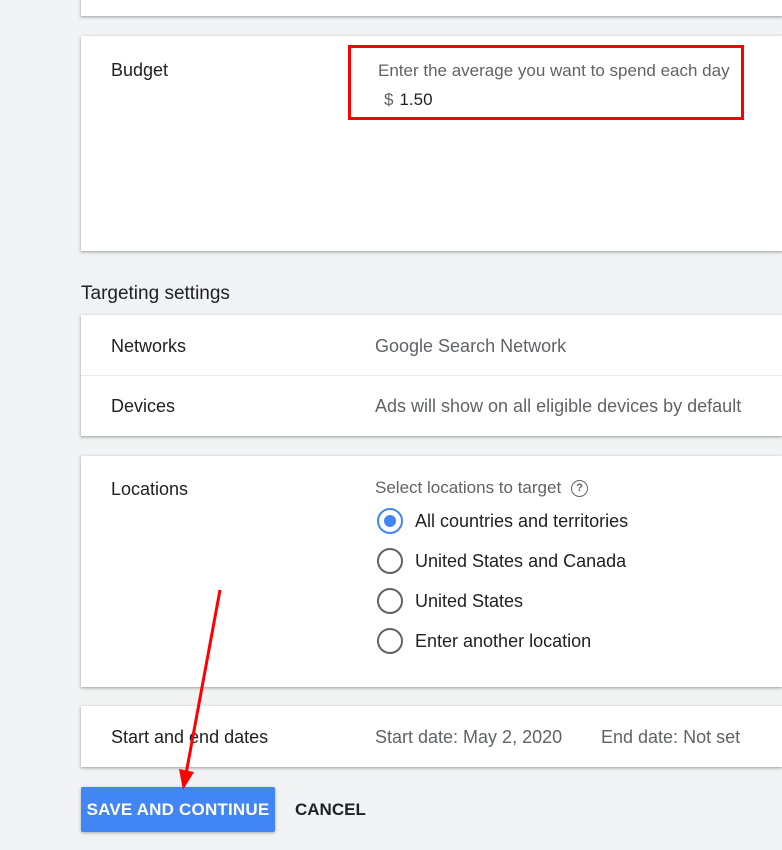 The height and width of the screenshot is (850, 782). Describe the element at coordinates (330, 809) in the screenshot. I see `cancel-button: CANCEL` at that location.